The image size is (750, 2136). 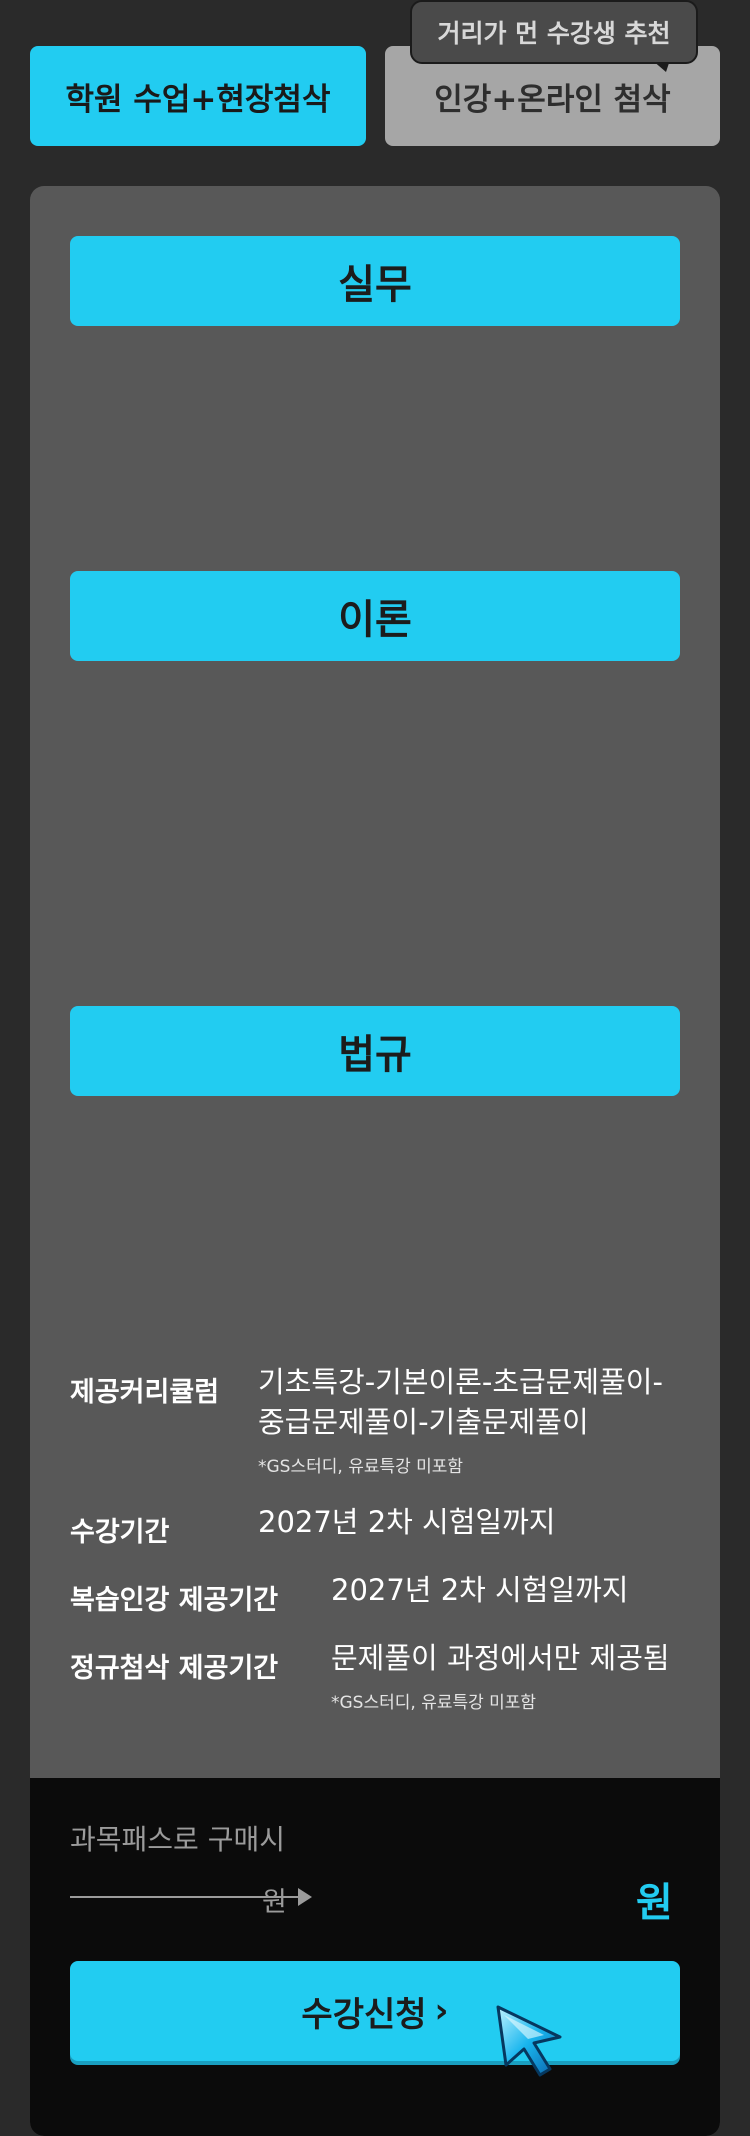 What do you see at coordinates (174, 1668) in the screenshot?
I see `feedback-label: 정규첨삭 제공기간` at bounding box center [174, 1668].